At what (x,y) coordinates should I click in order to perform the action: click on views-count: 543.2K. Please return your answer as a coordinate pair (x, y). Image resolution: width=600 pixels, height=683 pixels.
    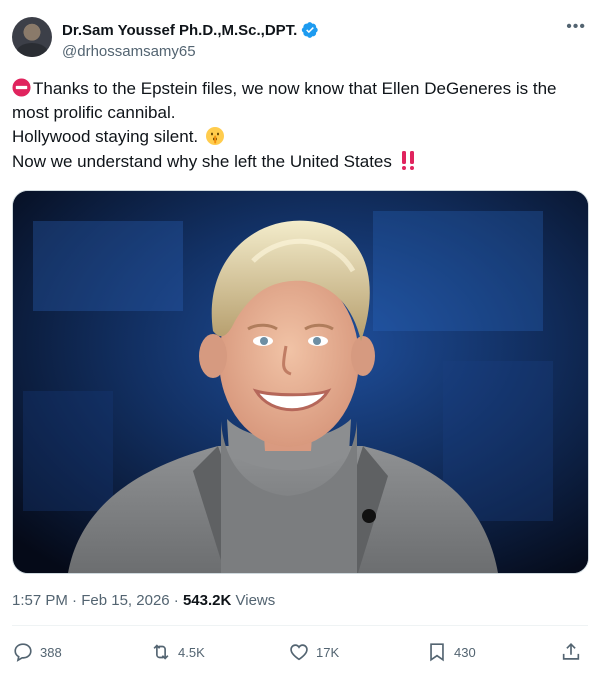
    Looking at the image, I should click on (207, 600).